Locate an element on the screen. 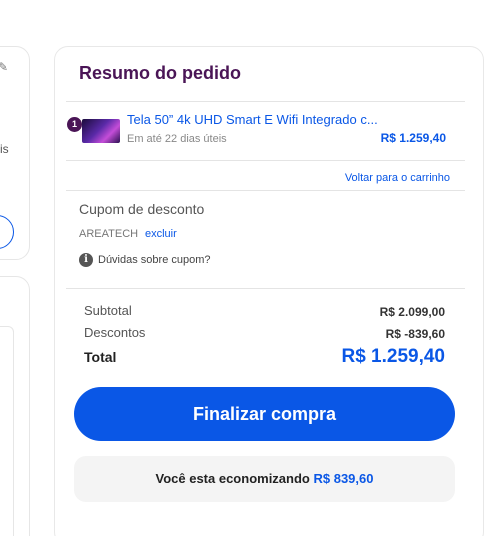  summary-title: Resumo do pedido is located at coordinates (160, 73).